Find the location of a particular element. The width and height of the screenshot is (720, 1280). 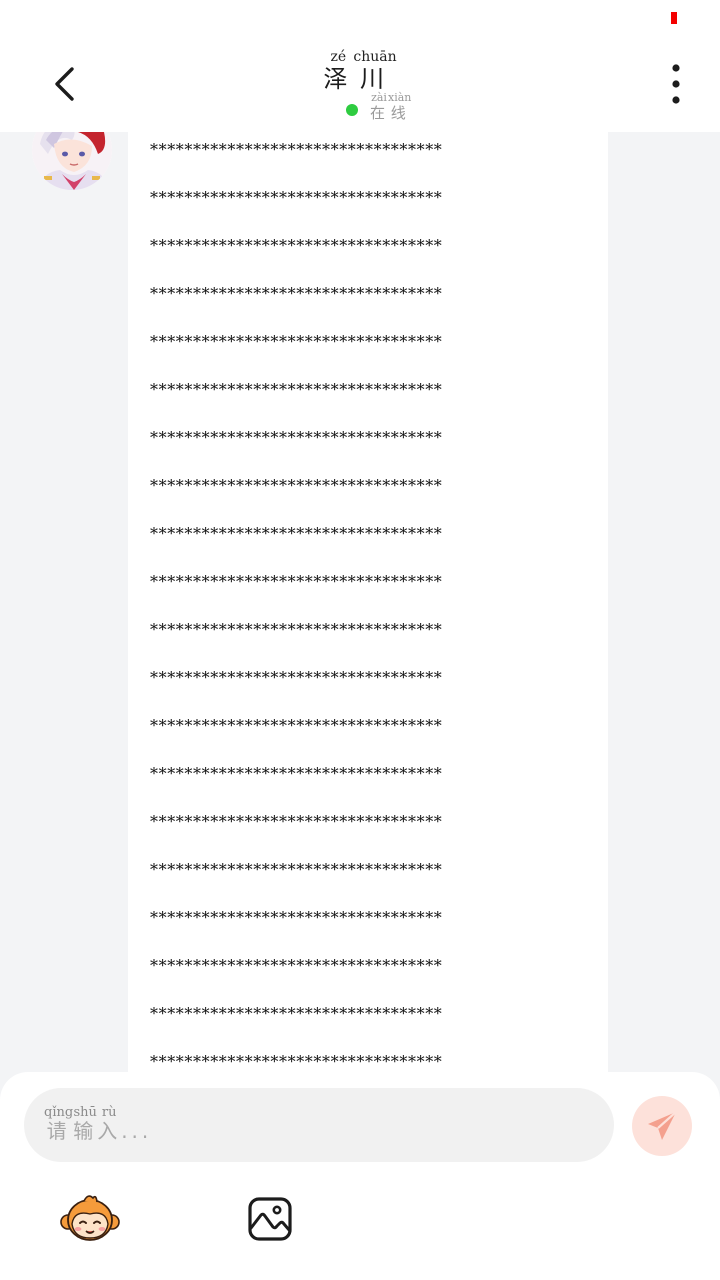

chevron-left-icon is located at coordinates (64, 84).